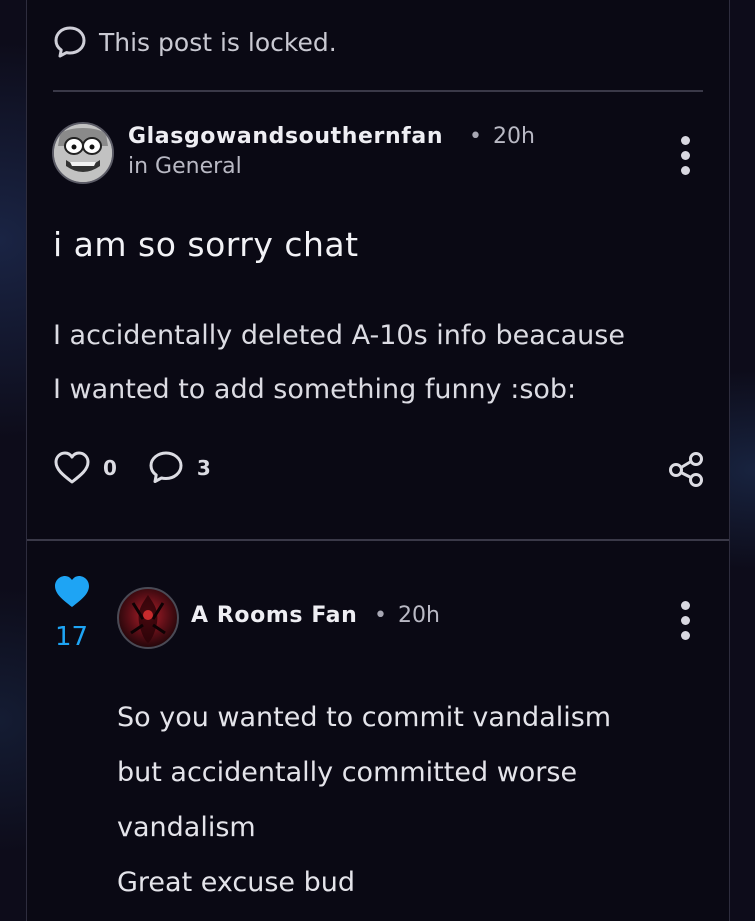 This screenshot has width=755, height=921. I want to click on reply-body-line: Great excuse bud, so click(236, 882).